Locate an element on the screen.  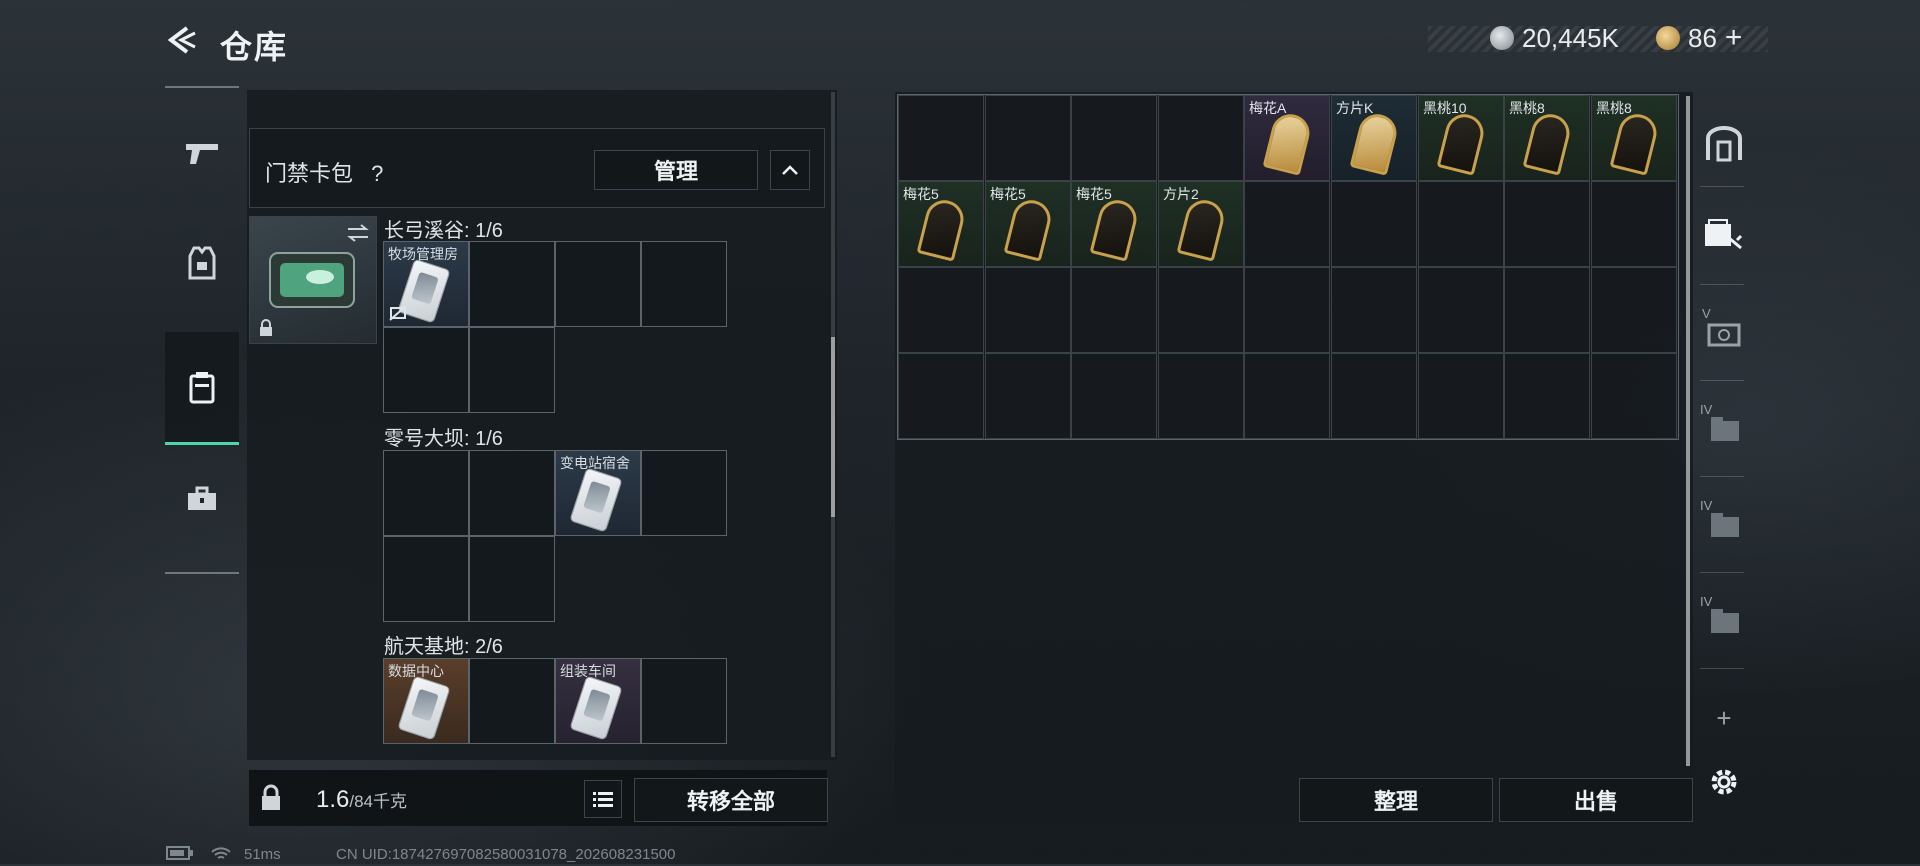
item-name: 梅花A is located at coordinates (1268, 108).